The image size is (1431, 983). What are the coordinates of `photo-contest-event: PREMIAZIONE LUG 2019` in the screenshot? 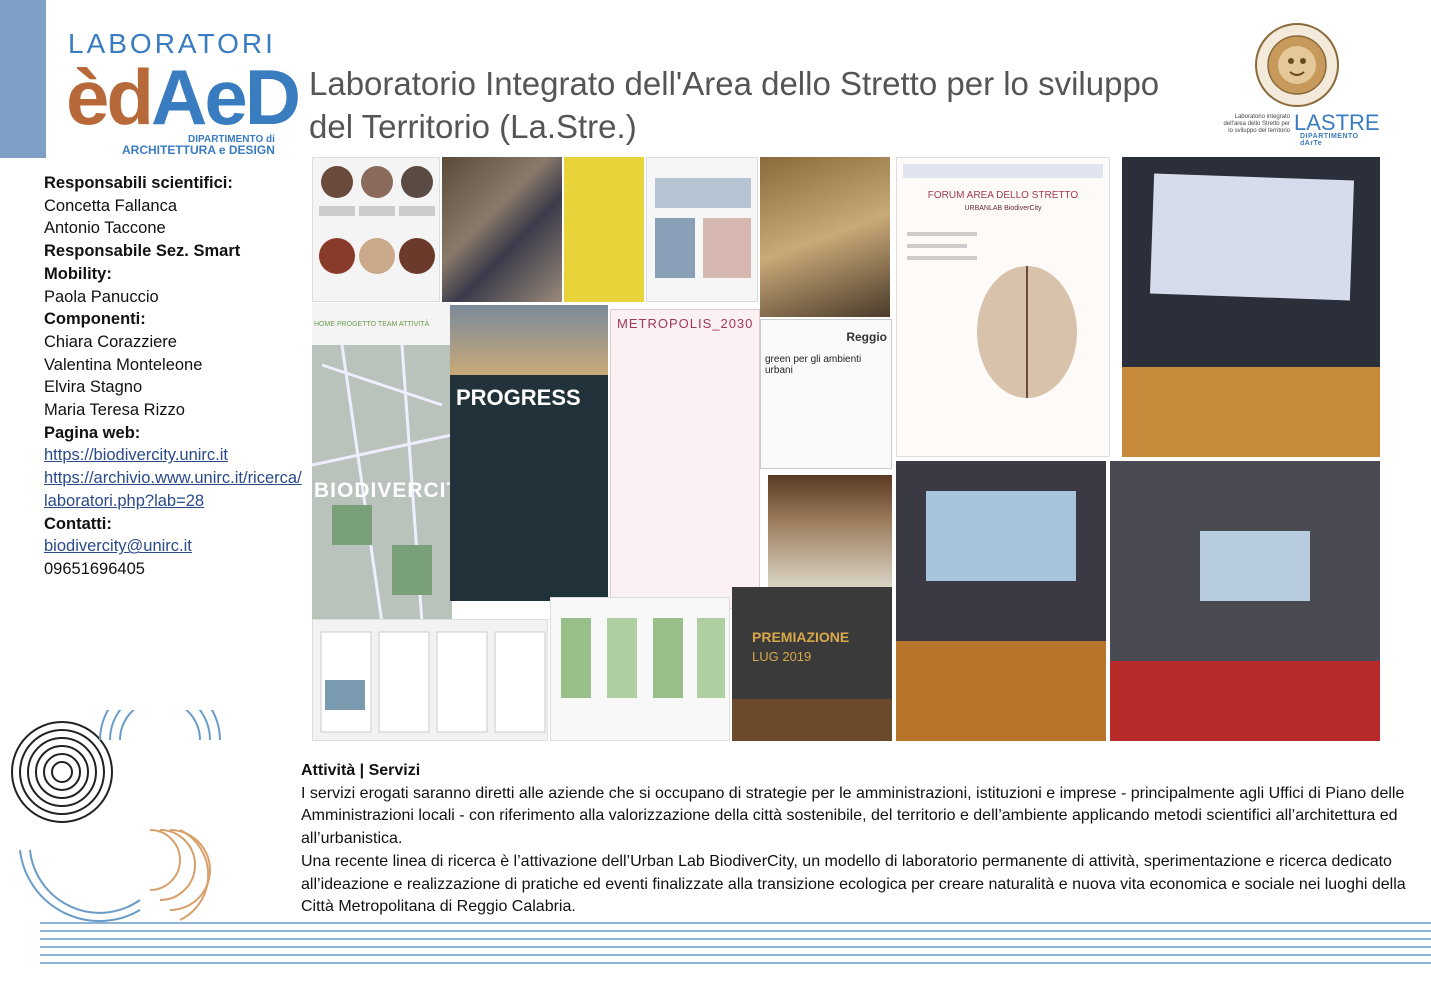 It's located at (812, 664).